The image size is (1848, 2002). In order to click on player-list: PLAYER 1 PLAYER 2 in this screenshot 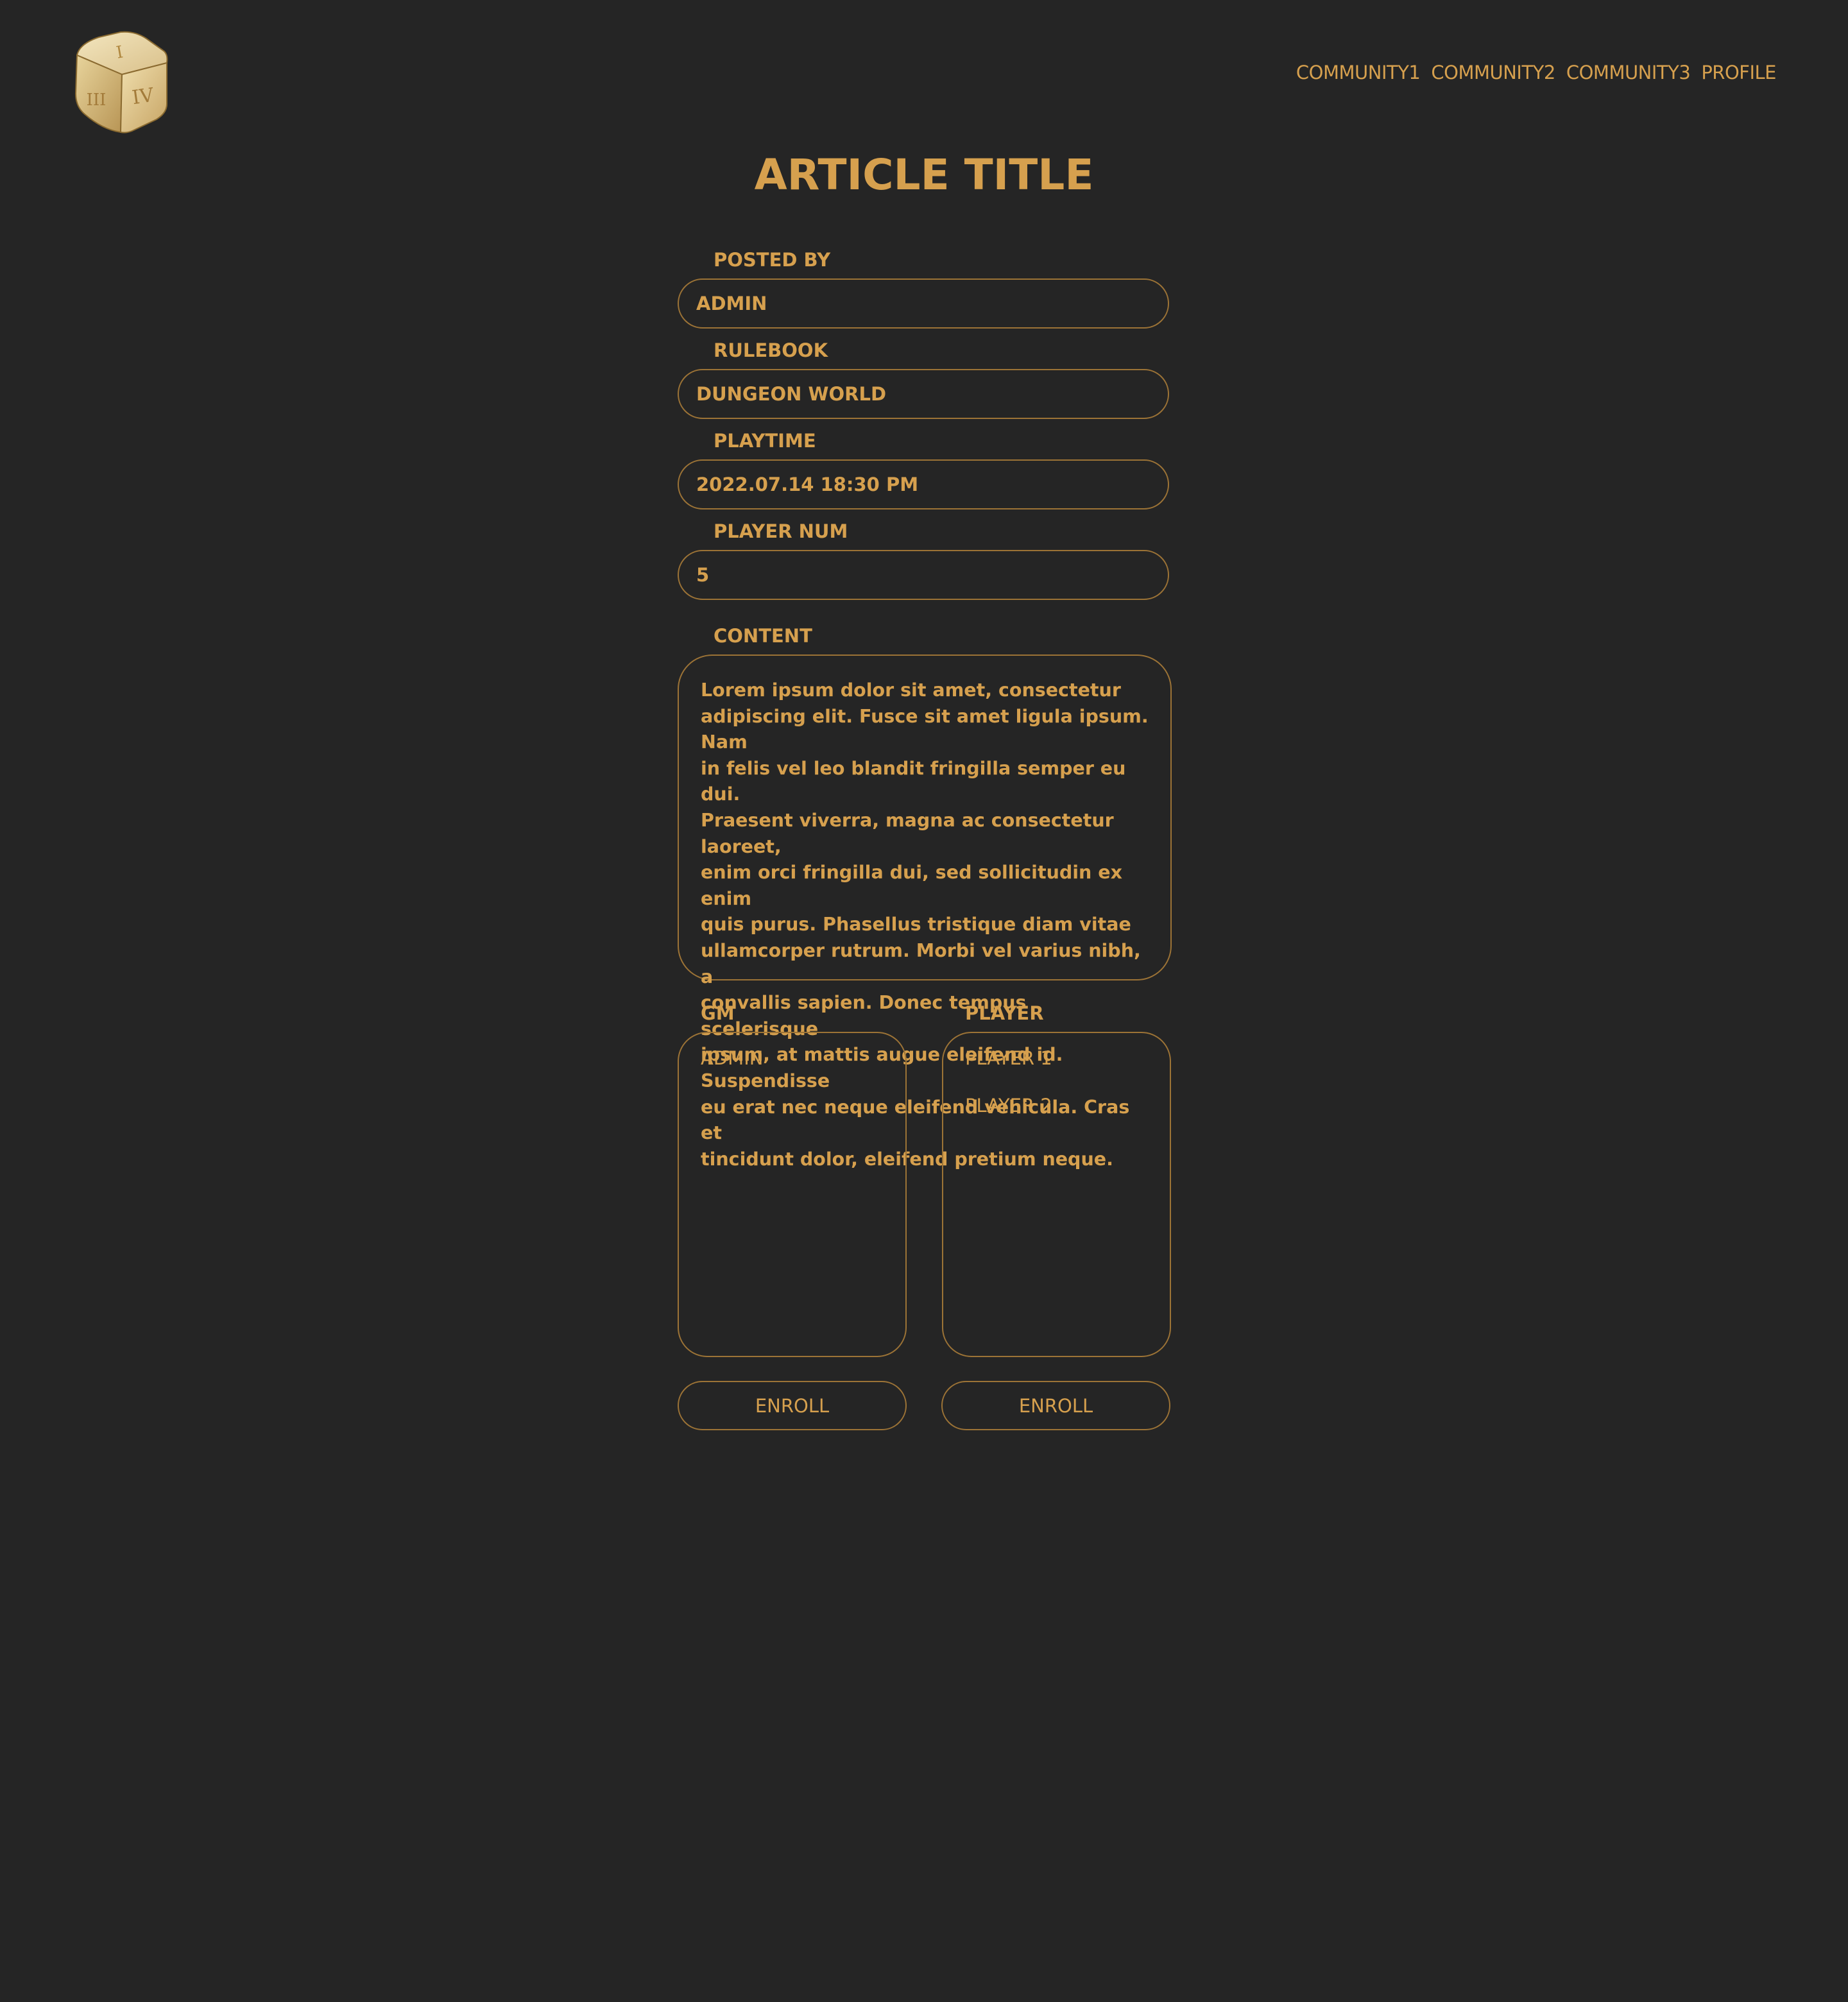, I will do `click(1057, 1195)`.